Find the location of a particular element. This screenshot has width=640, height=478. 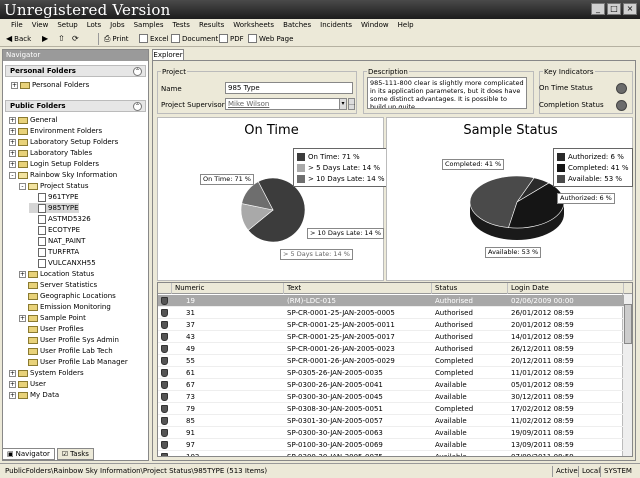

print-button: ⎙ Print is located at coordinates (116, 38).